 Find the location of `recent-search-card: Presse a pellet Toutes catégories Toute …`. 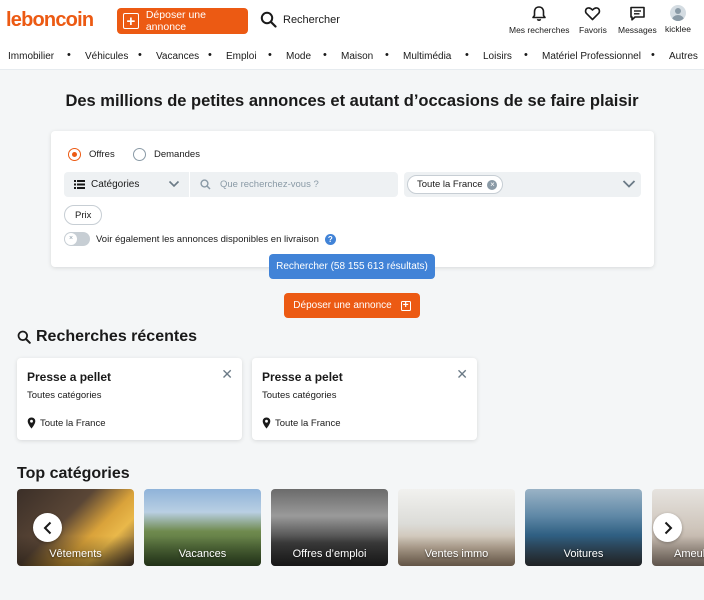

recent-search-card: Presse a pellet Toutes catégories Toute … is located at coordinates (129, 399).